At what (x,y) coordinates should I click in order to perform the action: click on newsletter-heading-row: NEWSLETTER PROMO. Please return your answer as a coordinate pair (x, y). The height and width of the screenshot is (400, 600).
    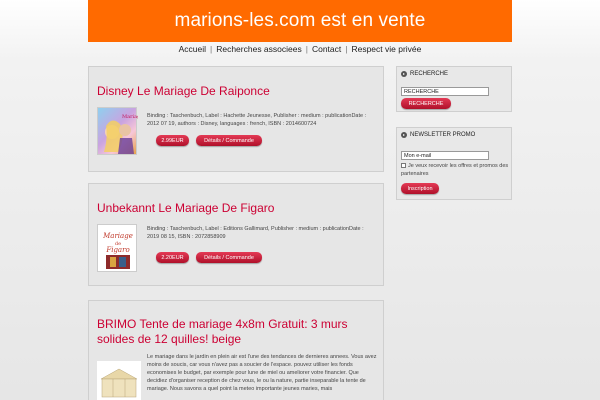
    Looking at the image, I should click on (438, 135).